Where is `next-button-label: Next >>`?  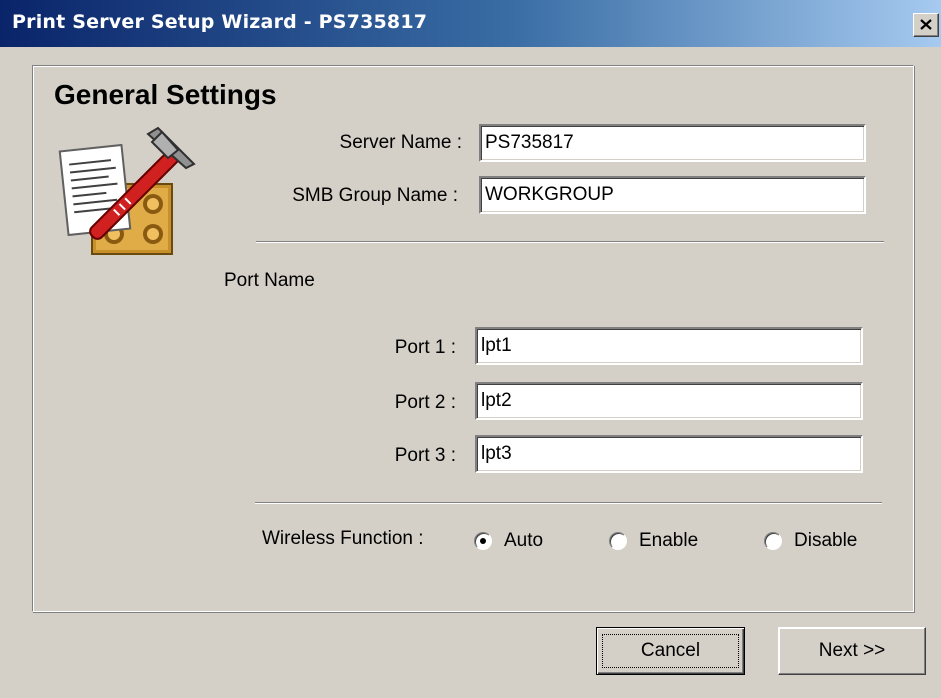 next-button-label: Next >> is located at coordinates (852, 650).